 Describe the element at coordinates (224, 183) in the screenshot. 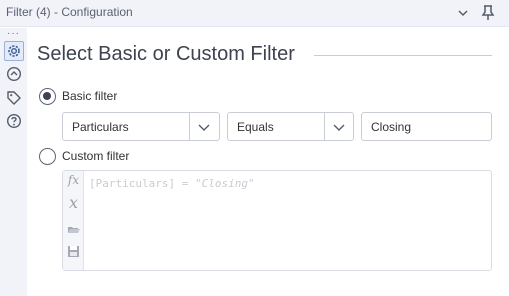

I see `expression-value: "Closing"` at that location.